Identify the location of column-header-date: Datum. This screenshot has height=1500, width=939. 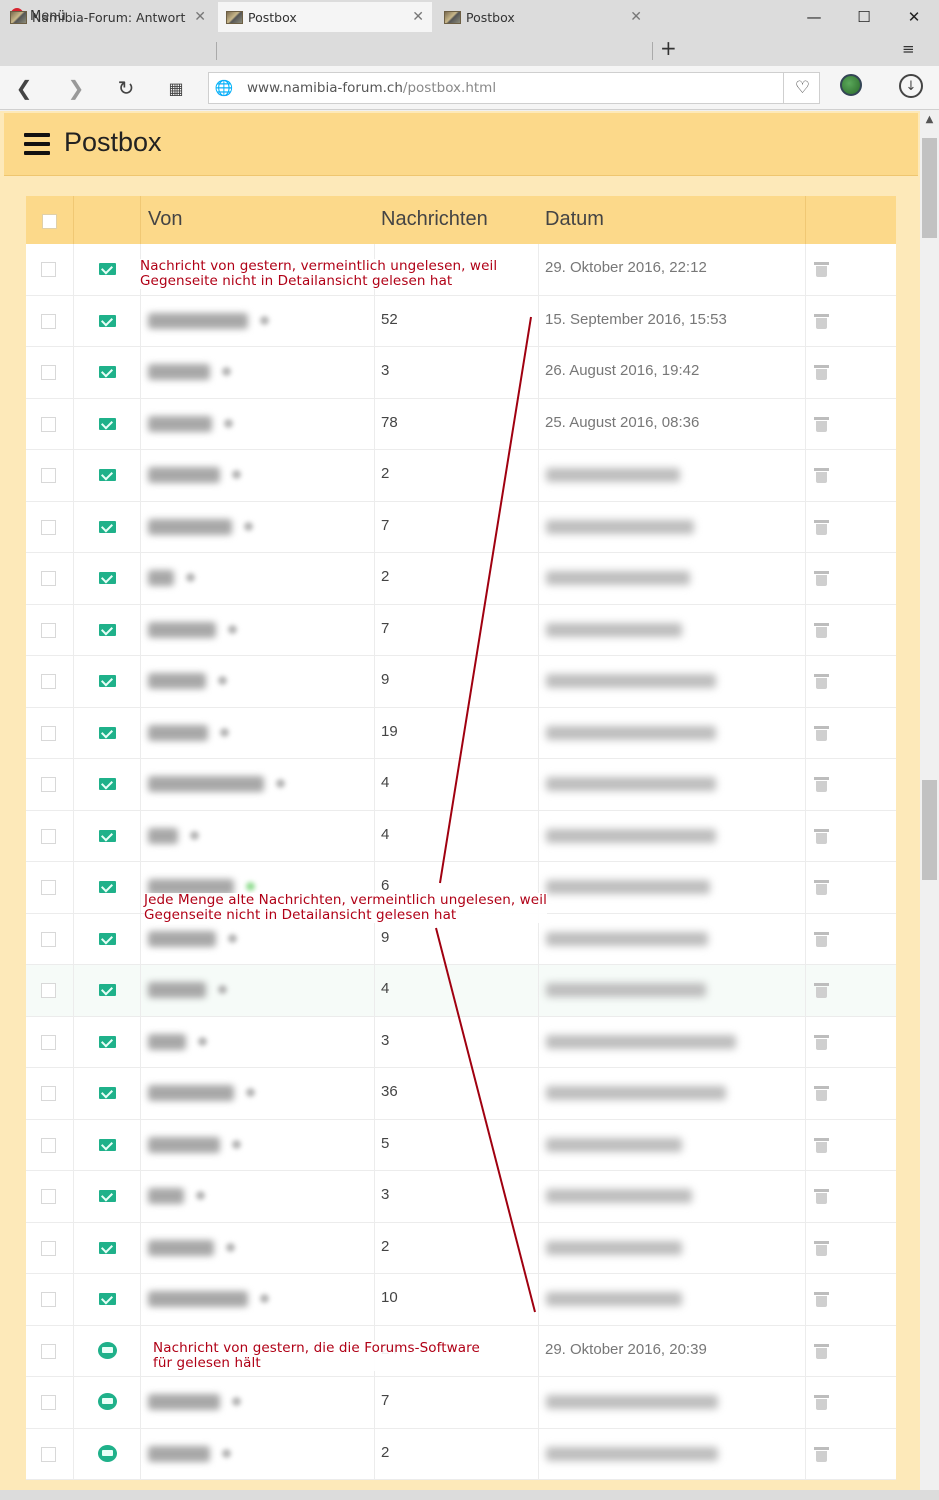
(574, 219).